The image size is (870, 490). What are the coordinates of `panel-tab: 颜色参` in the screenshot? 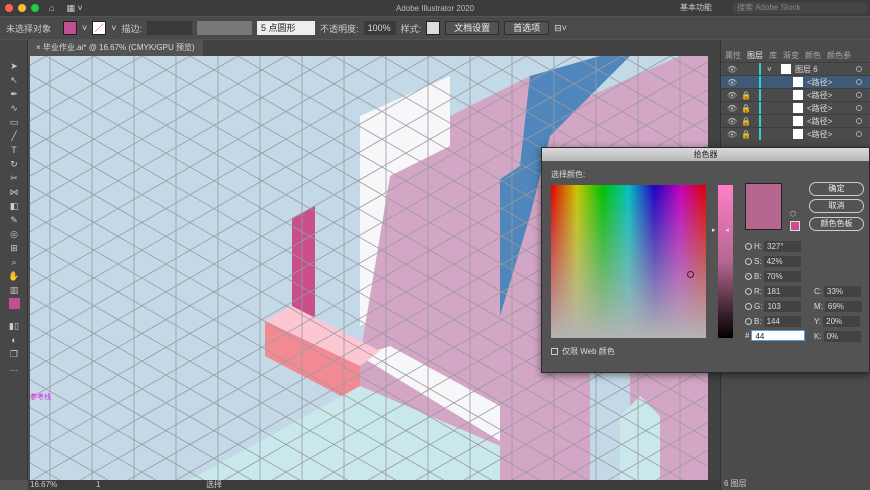 It's located at (839, 56).